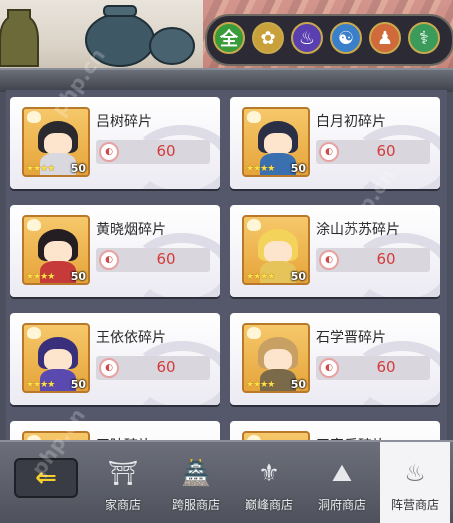 Image resolution: width=453 pixels, height=523 pixels. Describe the element at coordinates (351, 338) in the screenshot. I see `item-name: 石学晋碎片` at that location.